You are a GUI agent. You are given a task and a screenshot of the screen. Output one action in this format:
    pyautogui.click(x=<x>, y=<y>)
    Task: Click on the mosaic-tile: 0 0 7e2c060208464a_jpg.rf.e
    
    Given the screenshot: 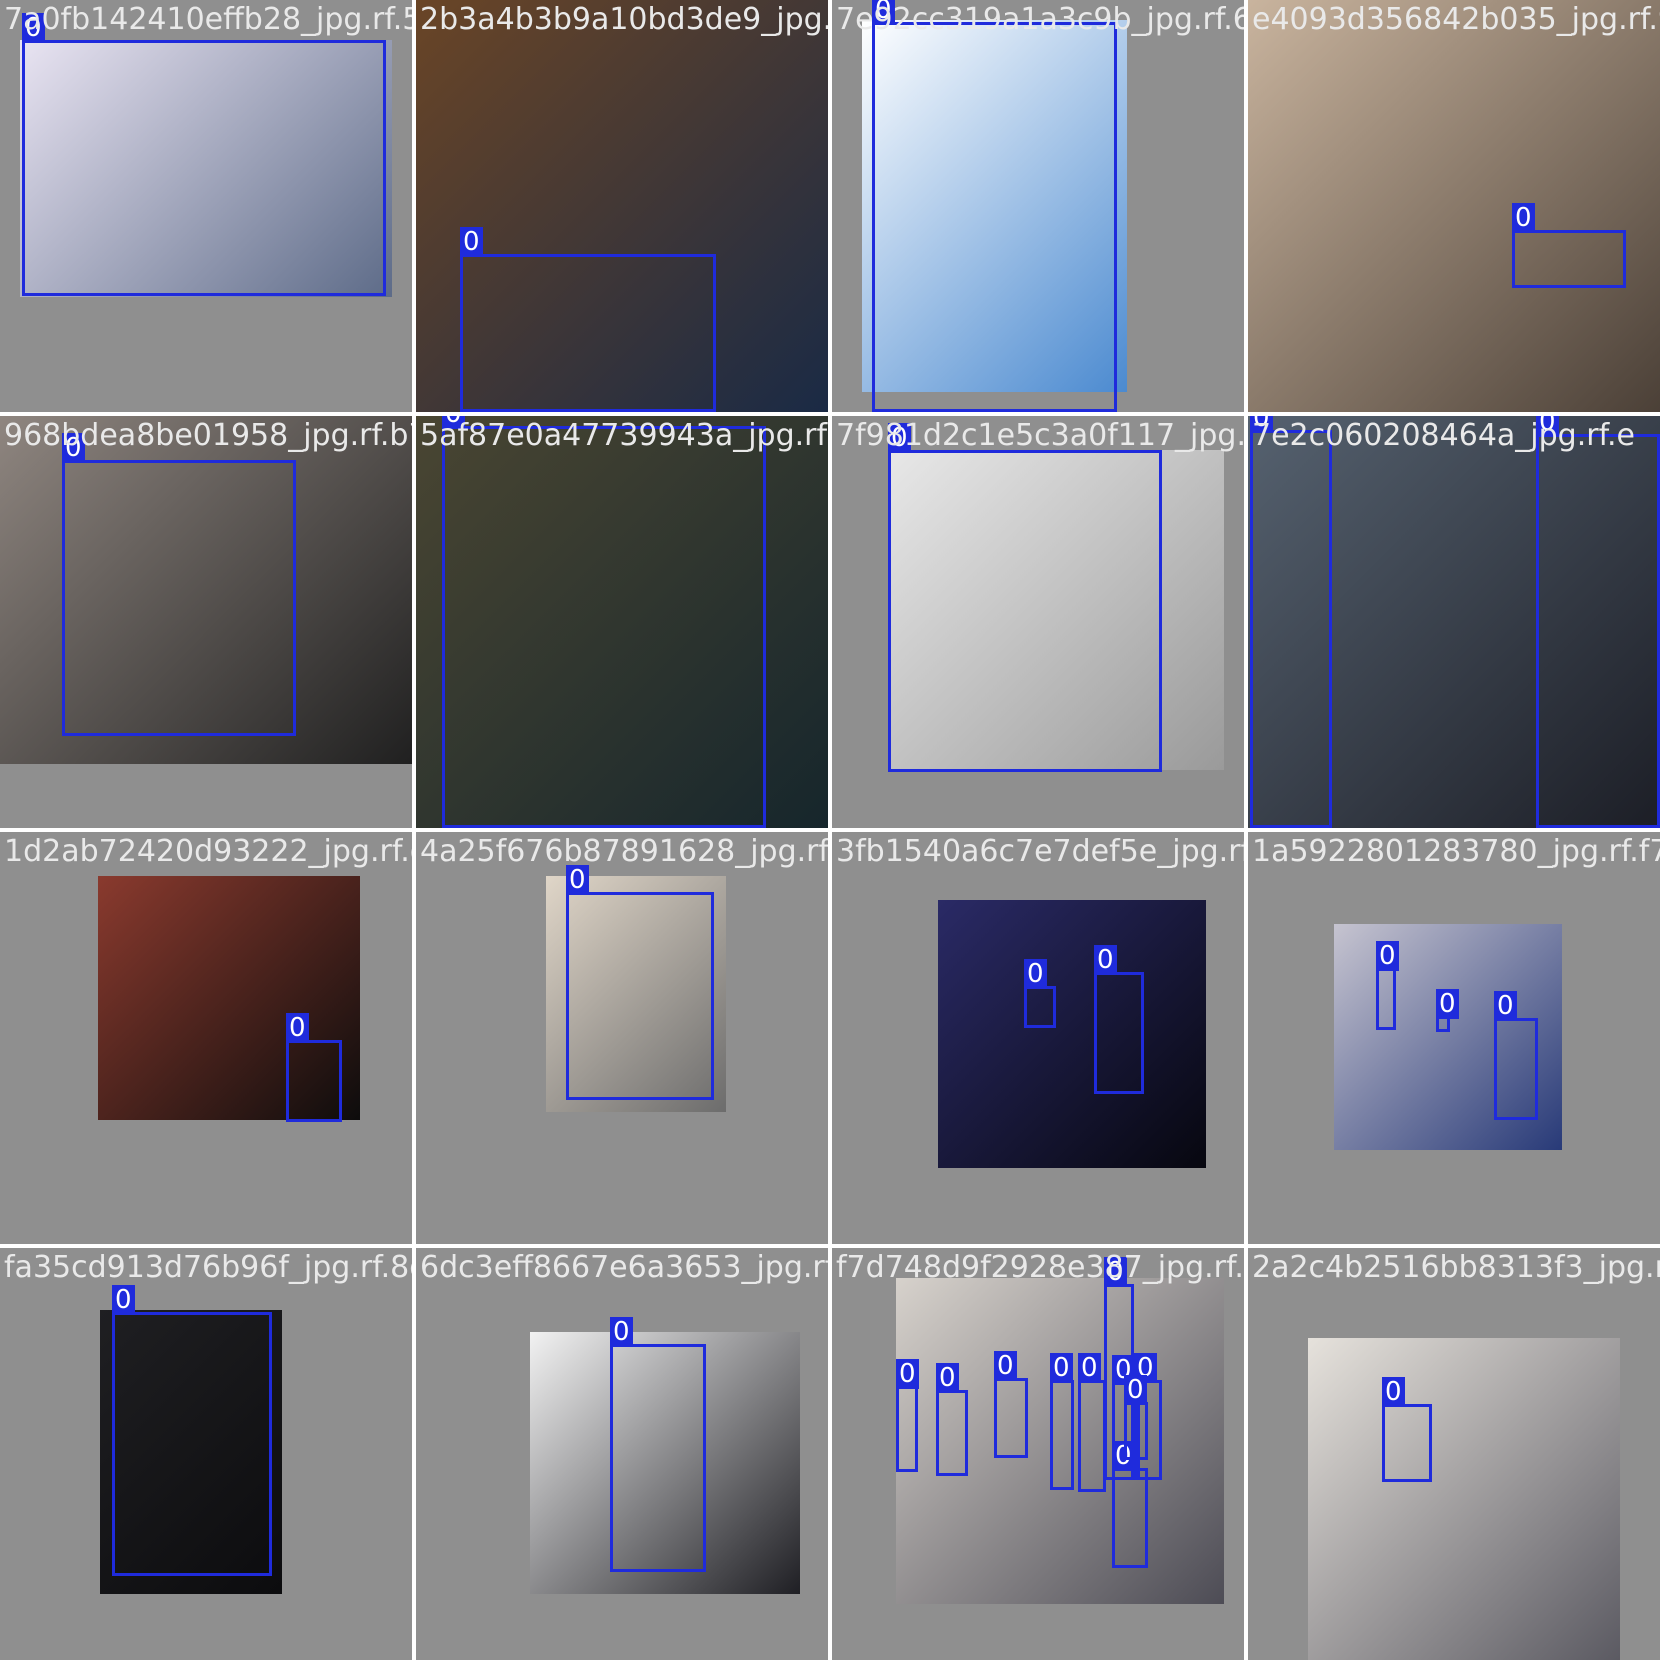 What is the action you would take?
    pyautogui.click(x=1454, y=622)
    